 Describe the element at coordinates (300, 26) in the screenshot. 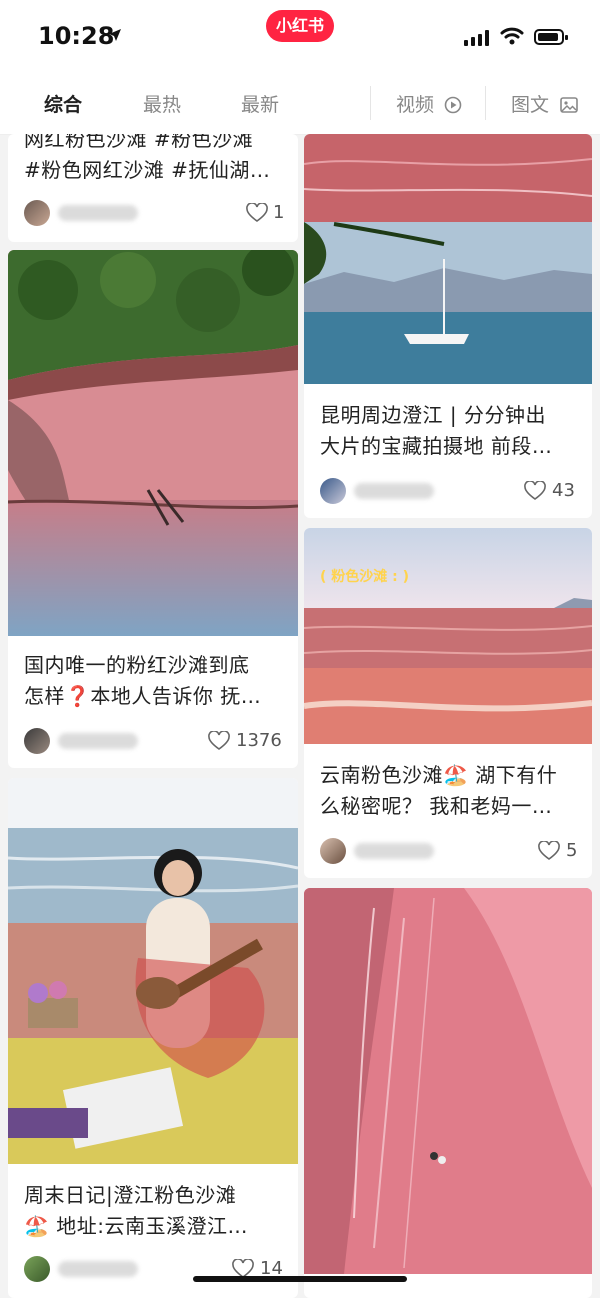

I see `app-logo-badge: 小红书` at that location.